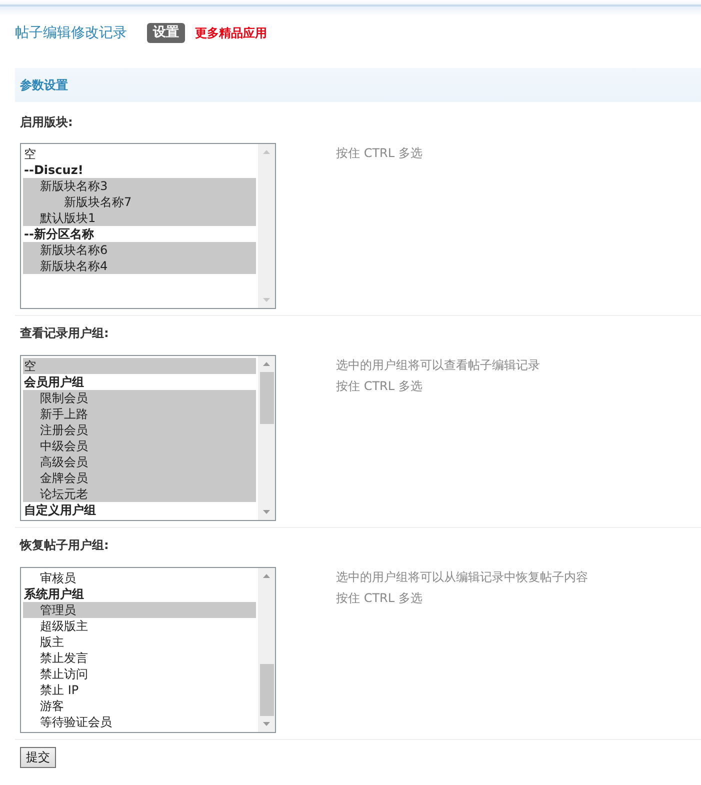 The width and height of the screenshot is (701, 785). What do you see at coordinates (139, 690) in the screenshot?
I see `list-option: 禁止 IP` at bounding box center [139, 690].